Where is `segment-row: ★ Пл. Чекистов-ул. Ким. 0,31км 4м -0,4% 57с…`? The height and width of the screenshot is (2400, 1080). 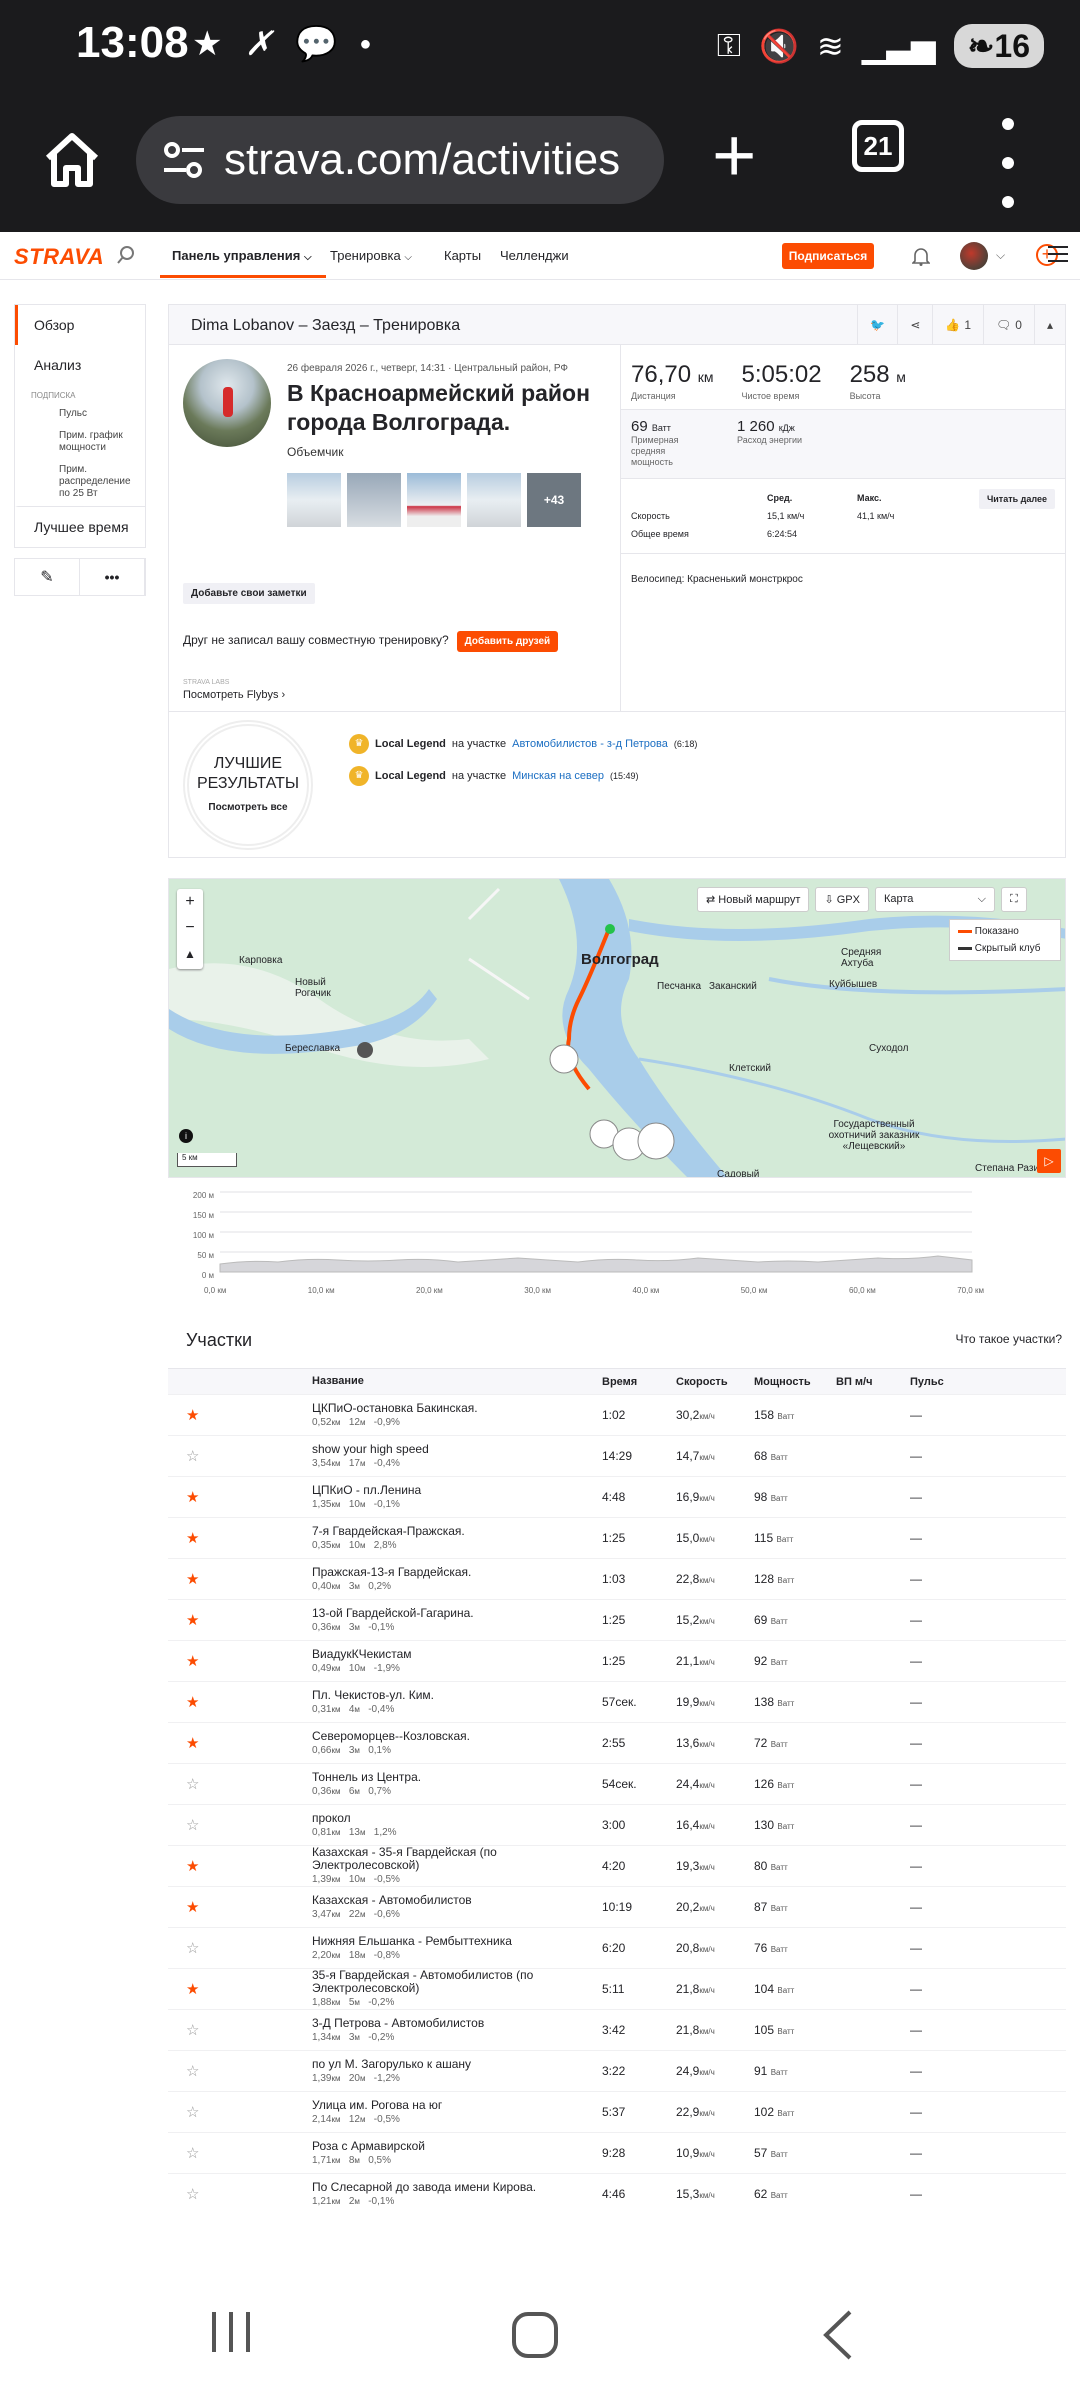 segment-row: ★ Пл. Чекистов-ул. Ким. 0,31км 4м -0,4% 57с… is located at coordinates (617, 1701).